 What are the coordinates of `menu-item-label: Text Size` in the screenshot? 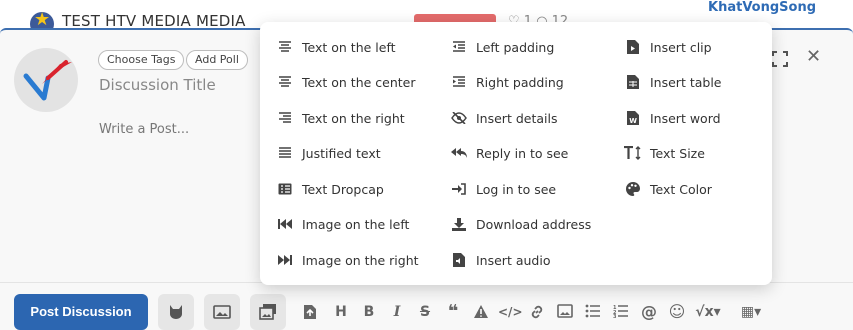 It's located at (677, 153).